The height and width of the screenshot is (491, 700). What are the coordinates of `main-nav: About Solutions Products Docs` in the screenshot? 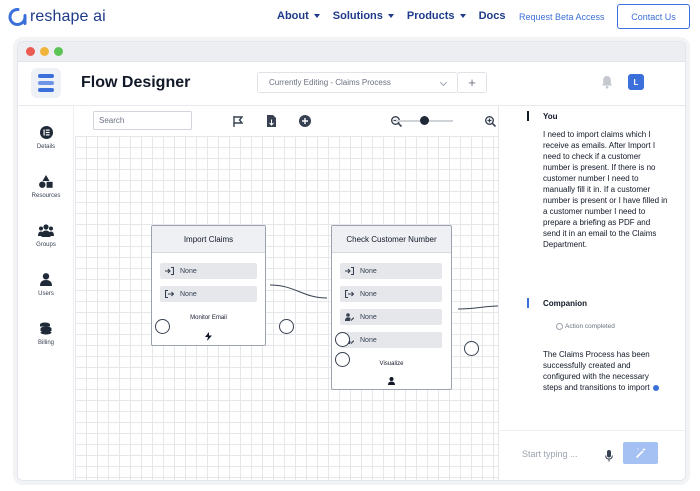 It's located at (397, 16).